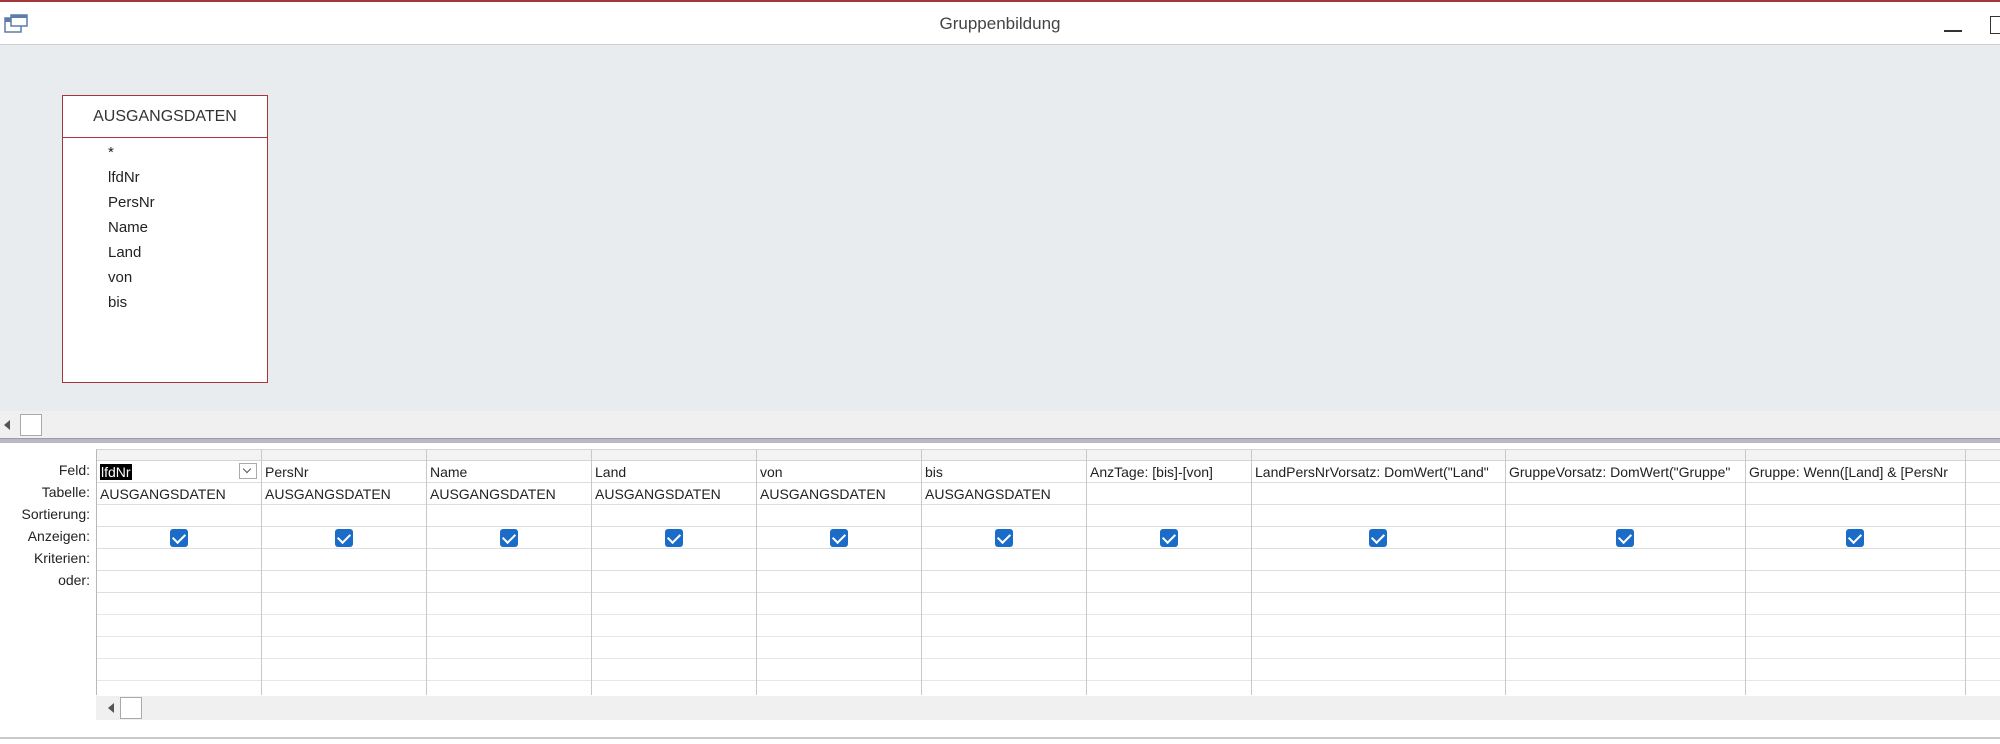 The image size is (2000, 744). I want to click on chevron-down-icon, so click(248, 471).